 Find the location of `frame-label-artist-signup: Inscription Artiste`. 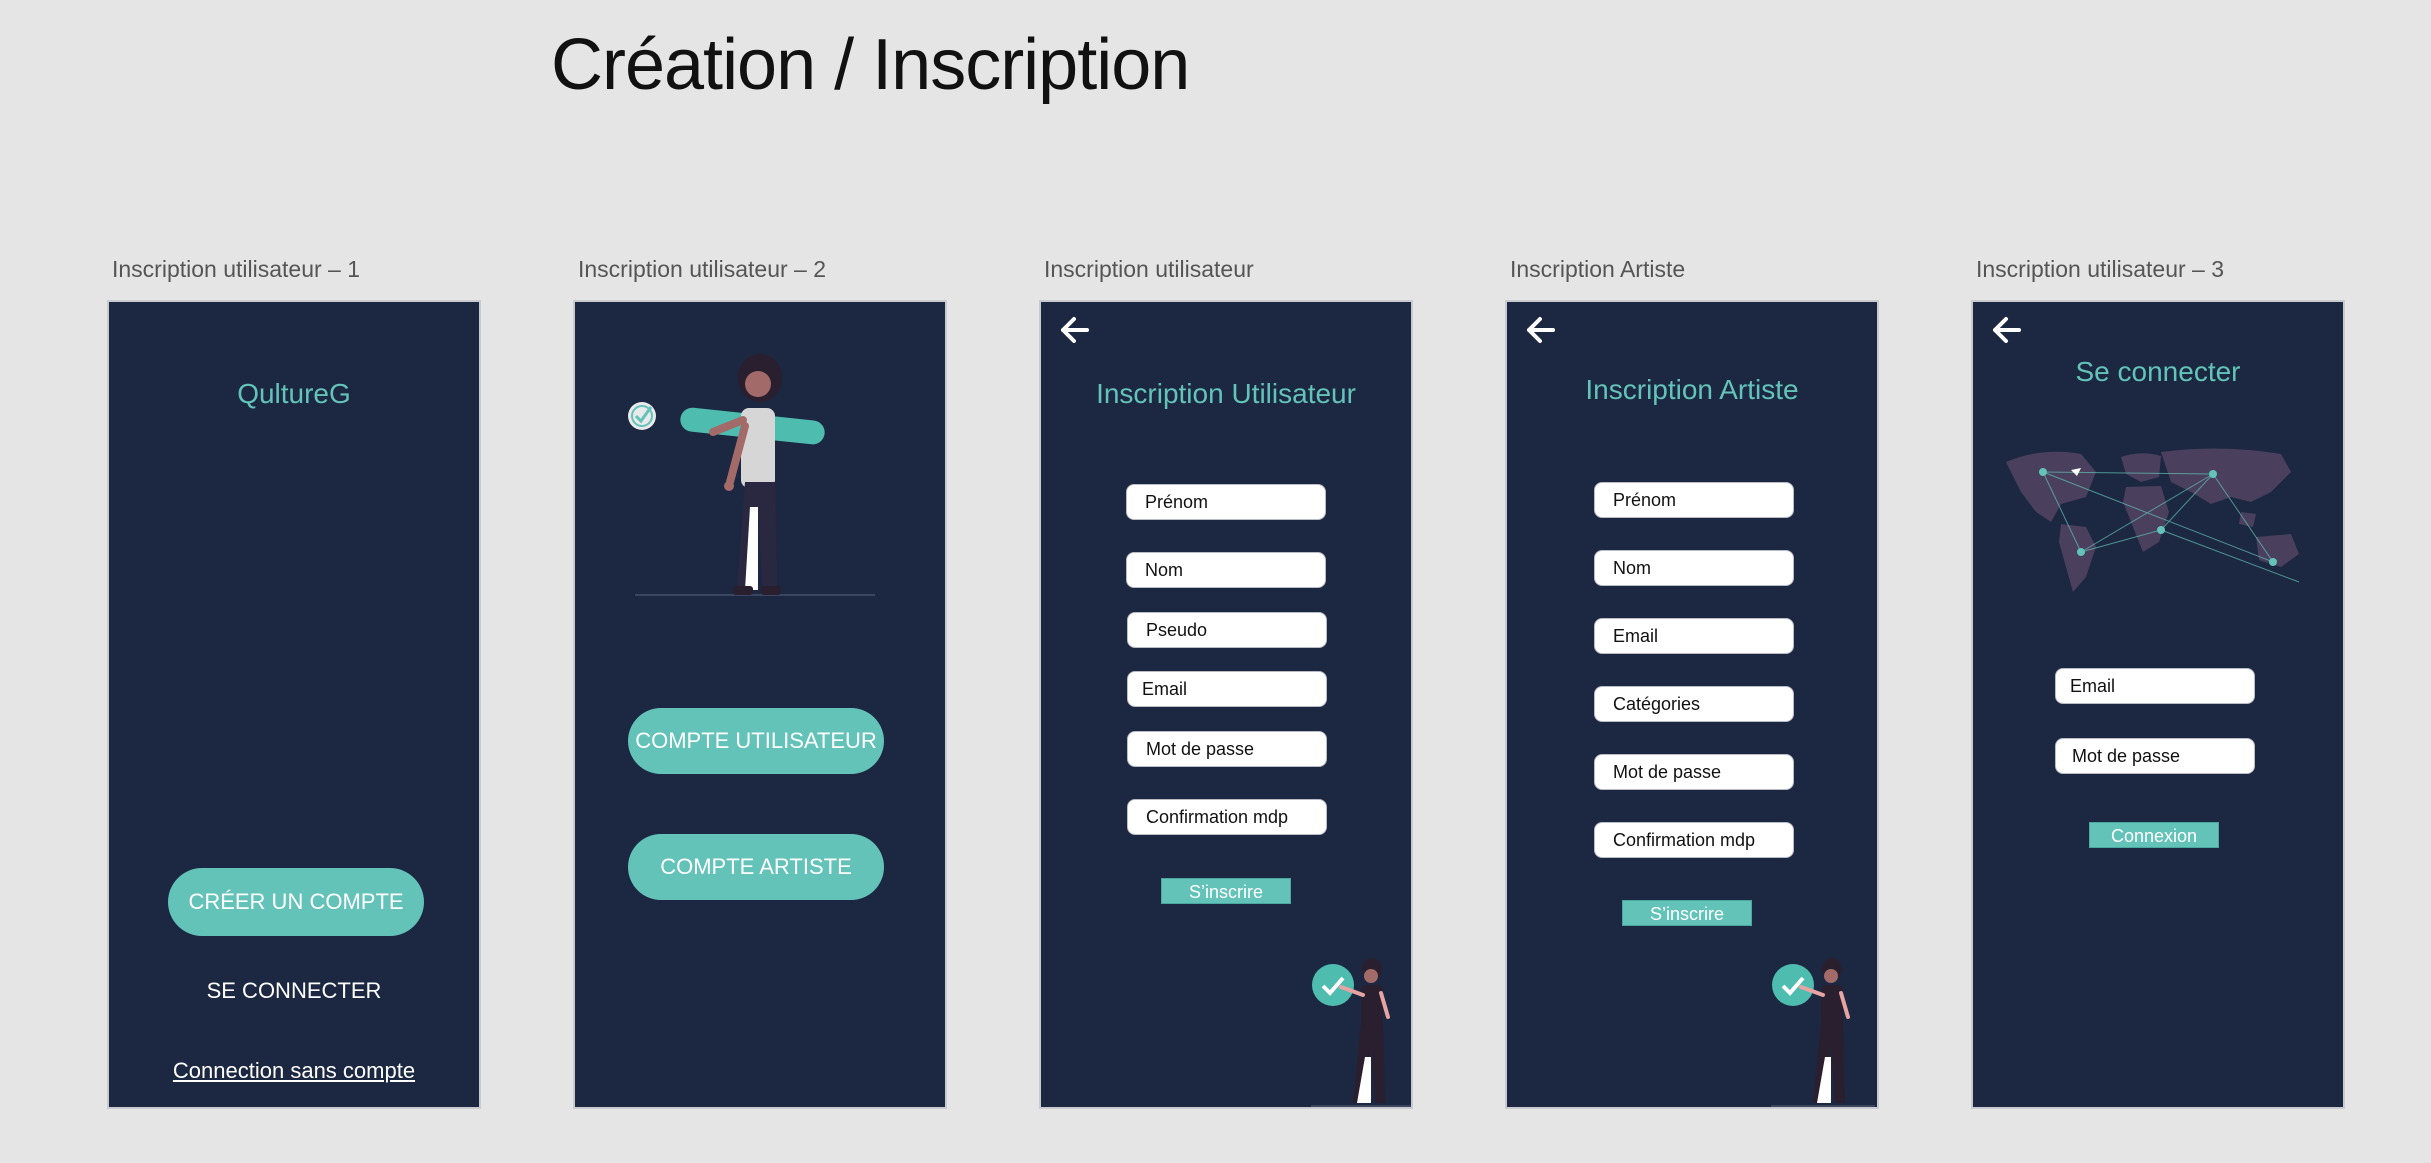

frame-label-artist-signup: Inscription Artiste is located at coordinates (1598, 269).